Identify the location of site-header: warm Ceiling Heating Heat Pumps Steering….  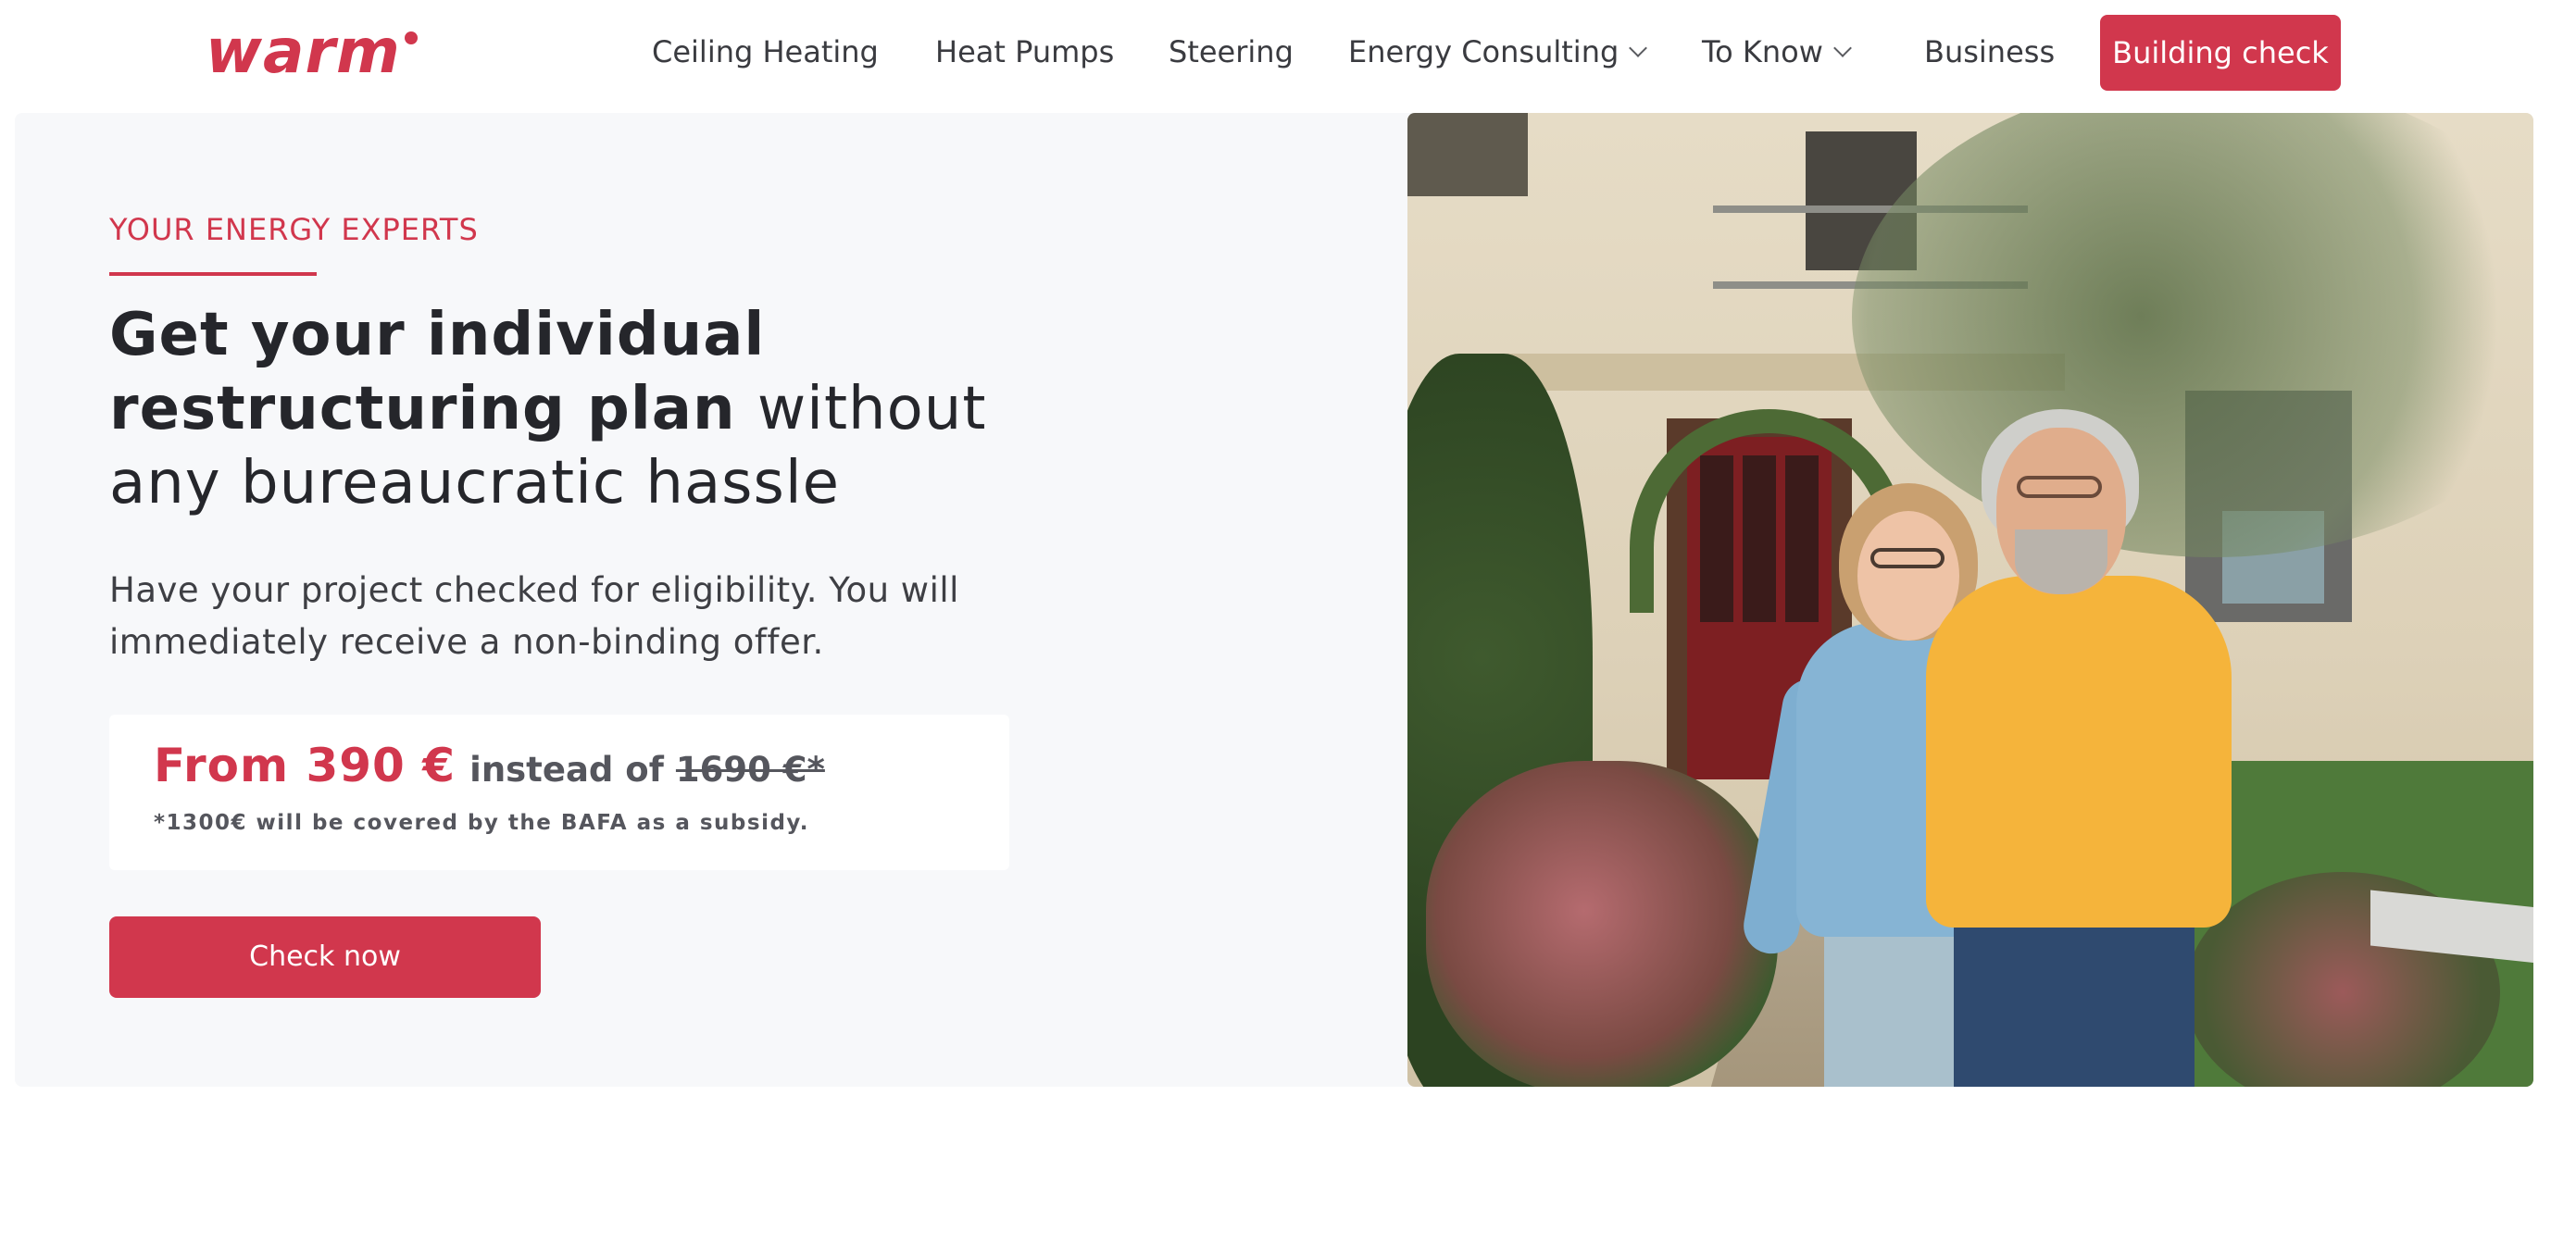
(1288, 55).